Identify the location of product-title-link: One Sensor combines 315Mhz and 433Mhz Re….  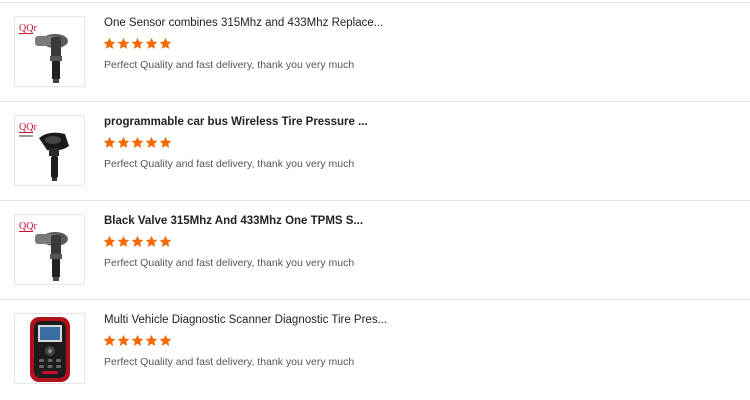
(243, 23).